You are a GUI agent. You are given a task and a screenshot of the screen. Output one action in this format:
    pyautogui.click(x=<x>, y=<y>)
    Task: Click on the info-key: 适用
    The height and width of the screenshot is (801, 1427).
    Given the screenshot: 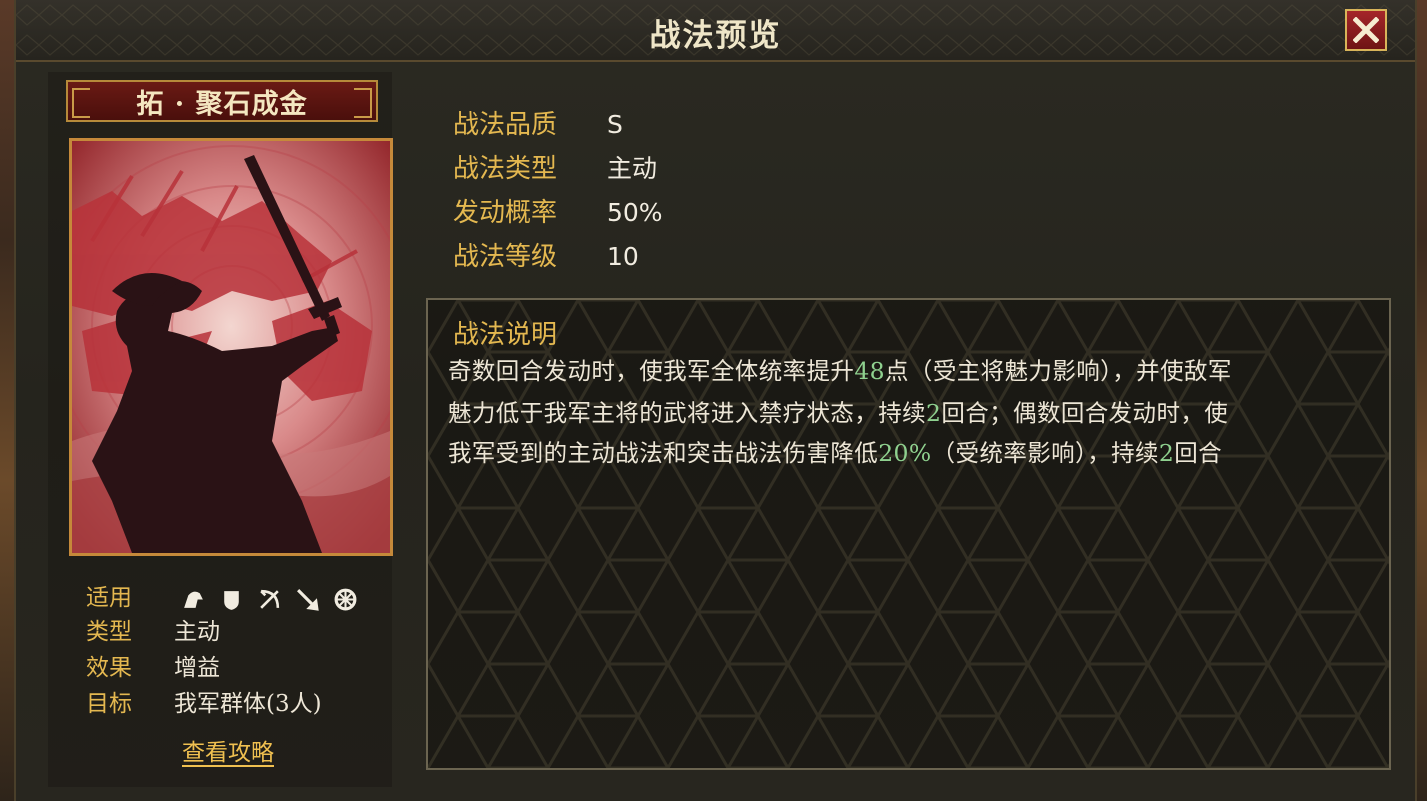 What is the action you would take?
    pyautogui.click(x=109, y=598)
    